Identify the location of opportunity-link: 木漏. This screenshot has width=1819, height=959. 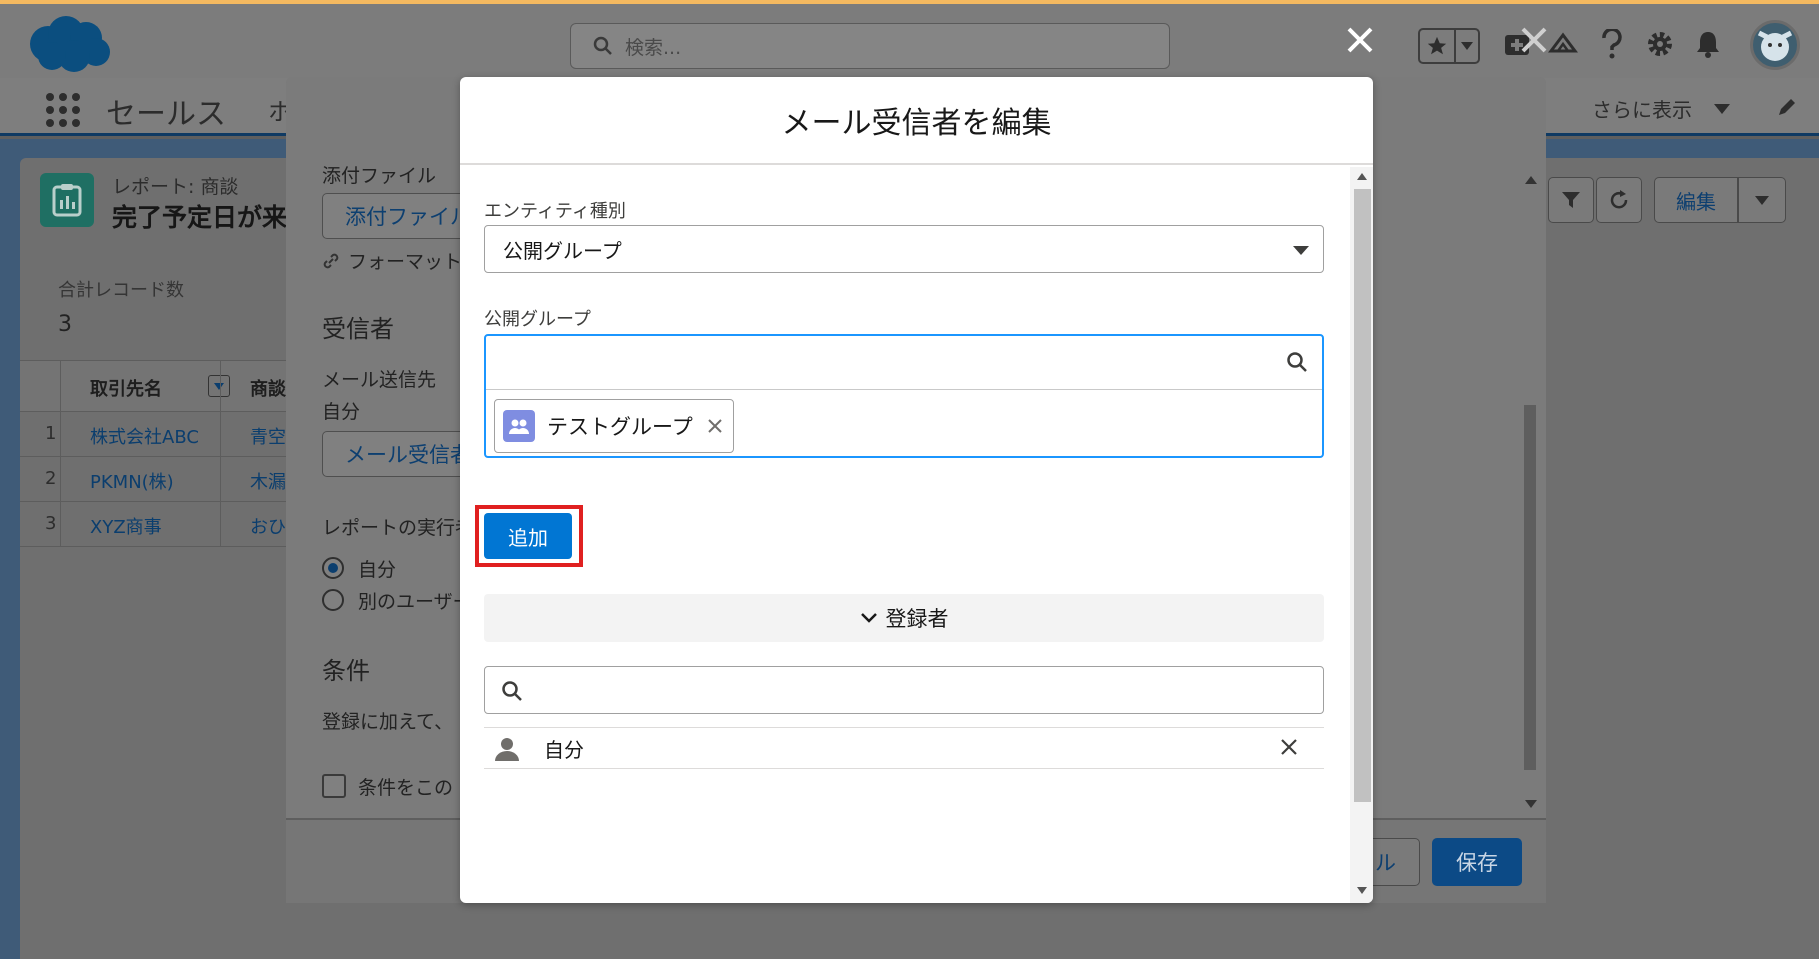
(270, 481).